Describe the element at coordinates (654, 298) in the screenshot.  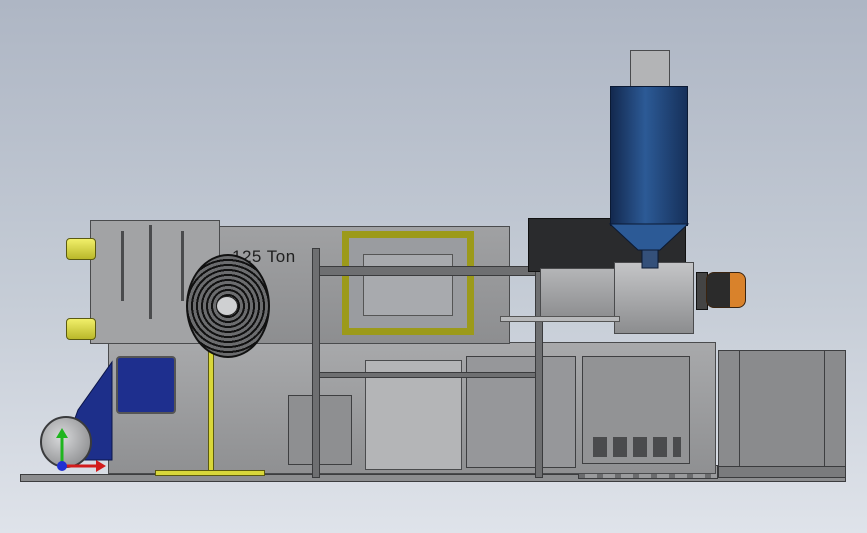
I see `injection-head` at that location.